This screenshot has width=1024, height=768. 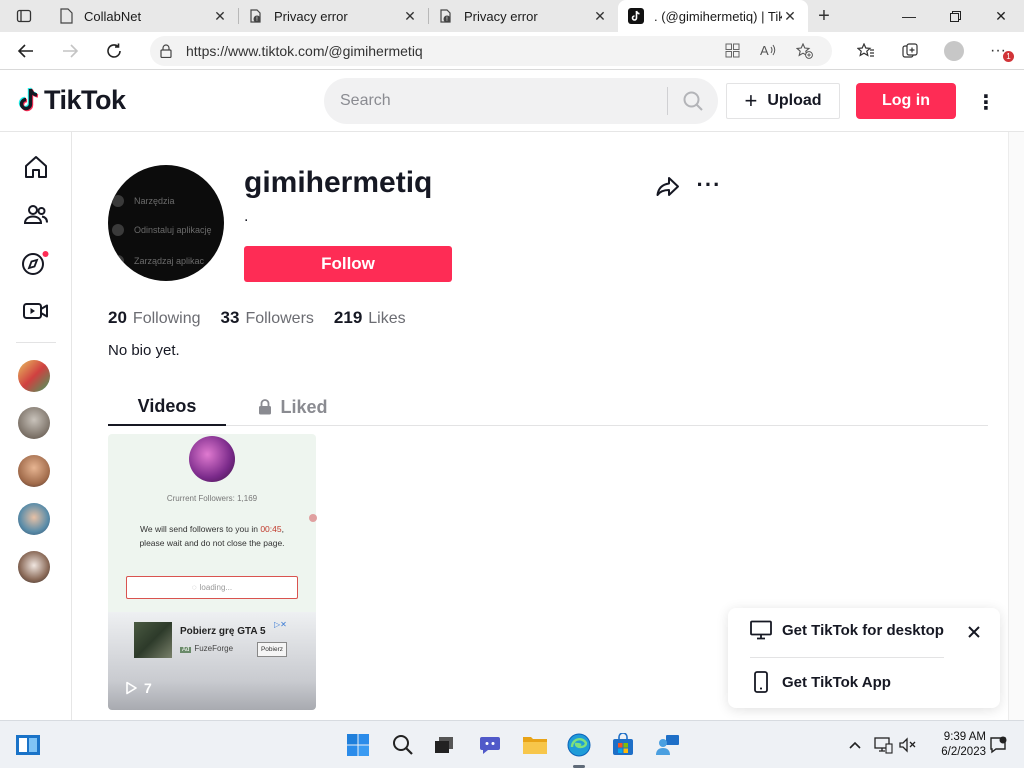 I want to click on url-text: https://www.tiktok.com/@gimihermetiq, so click(x=450, y=51).